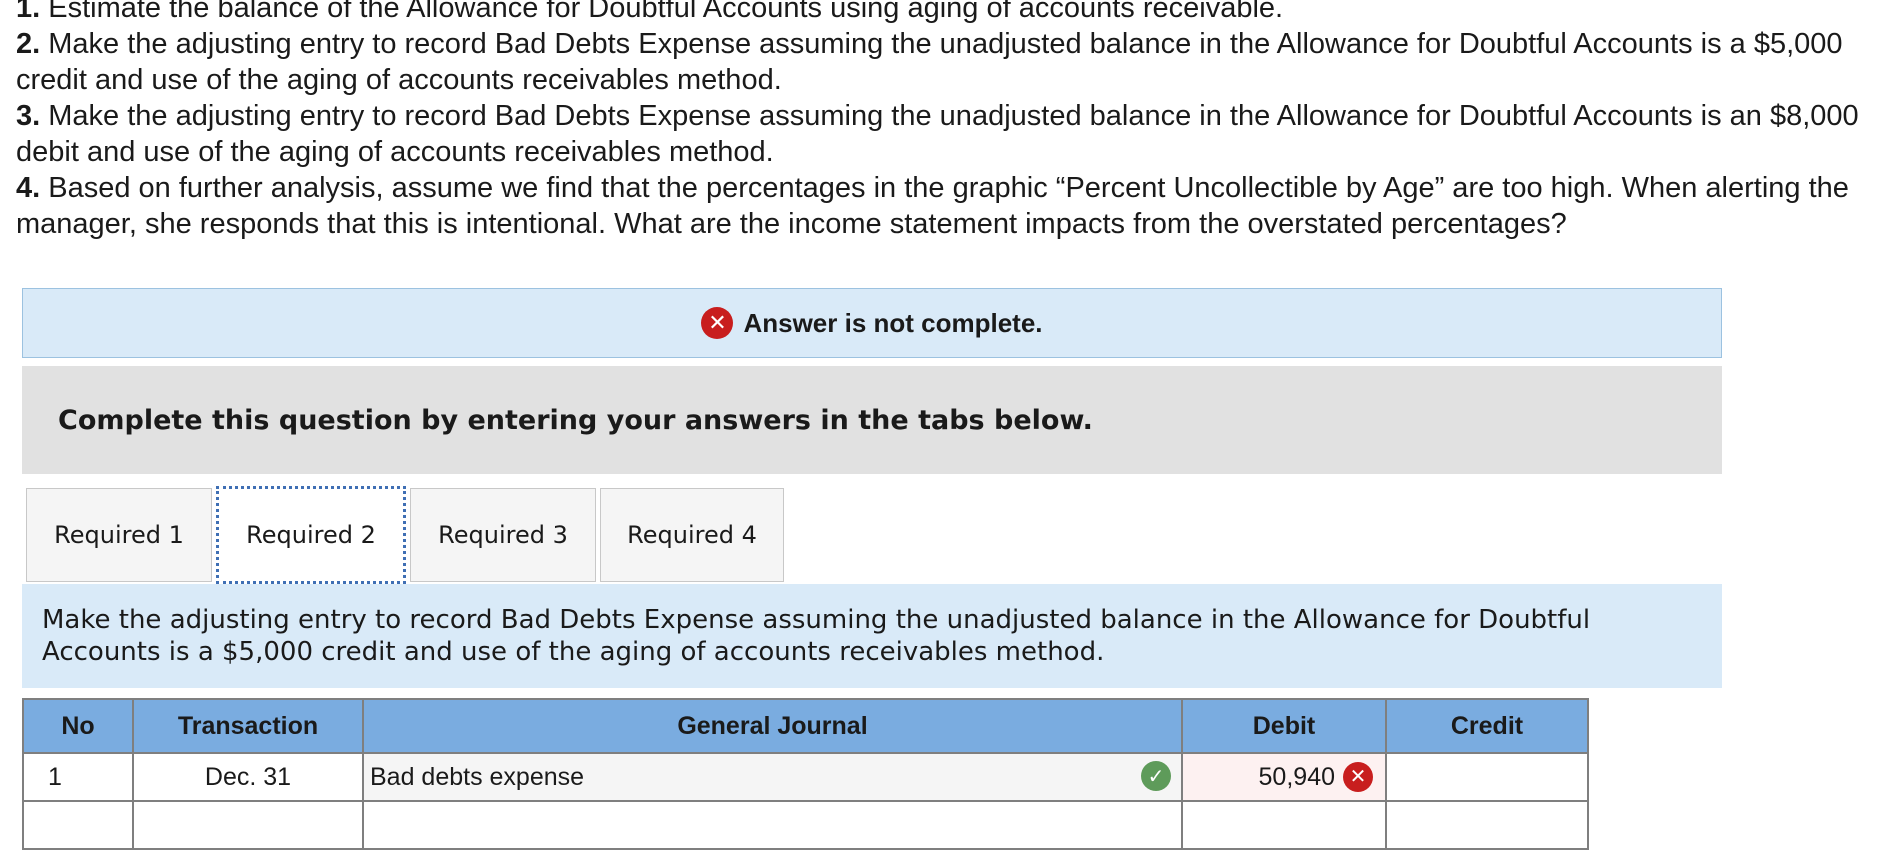  Describe the element at coordinates (692, 535) in the screenshot. I see `tab-required-4: Required 4` at that location.